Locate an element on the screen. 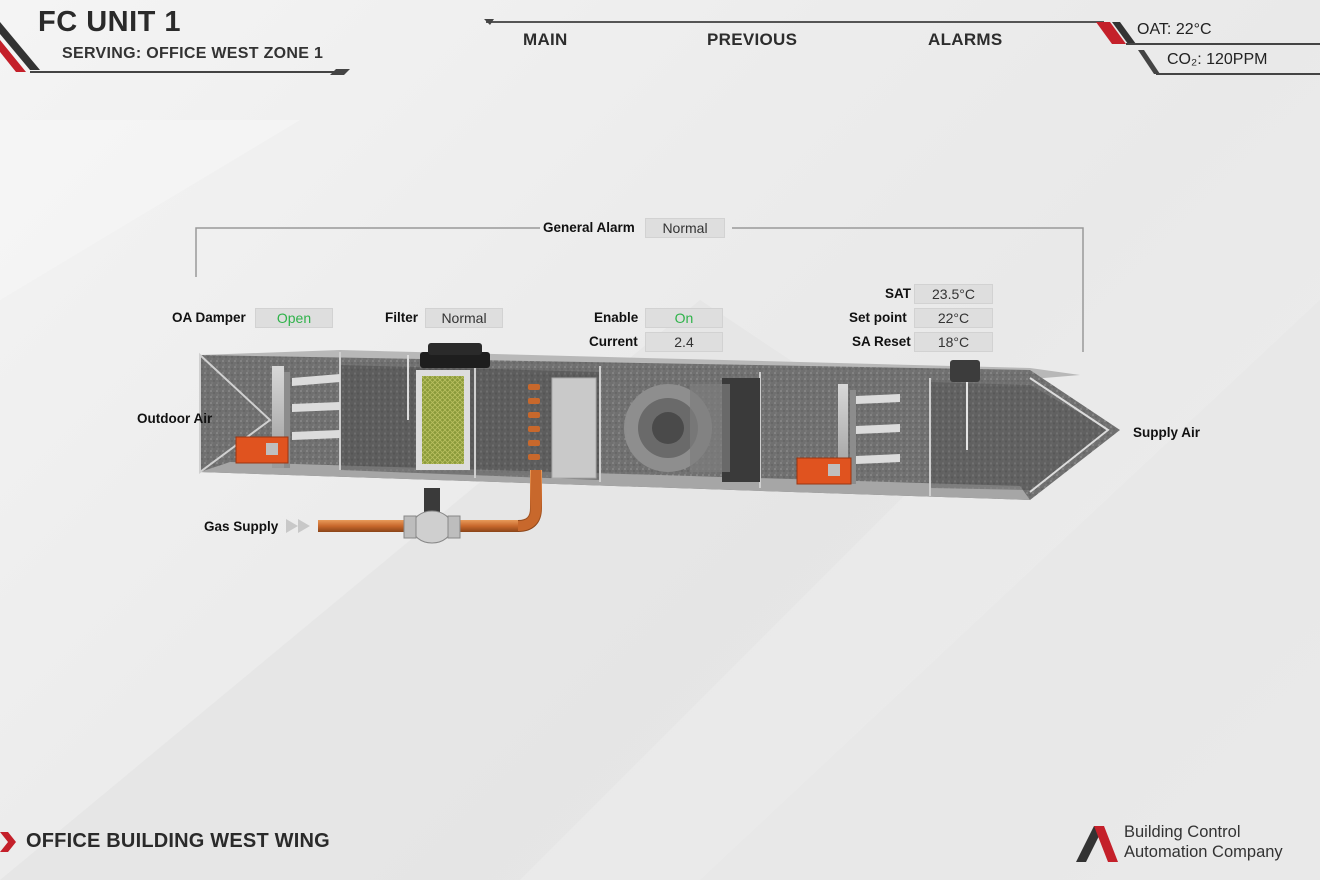 This screenshot has height=880, width=1320. set-point-value: 22°C is located at coordinates (953, 318).